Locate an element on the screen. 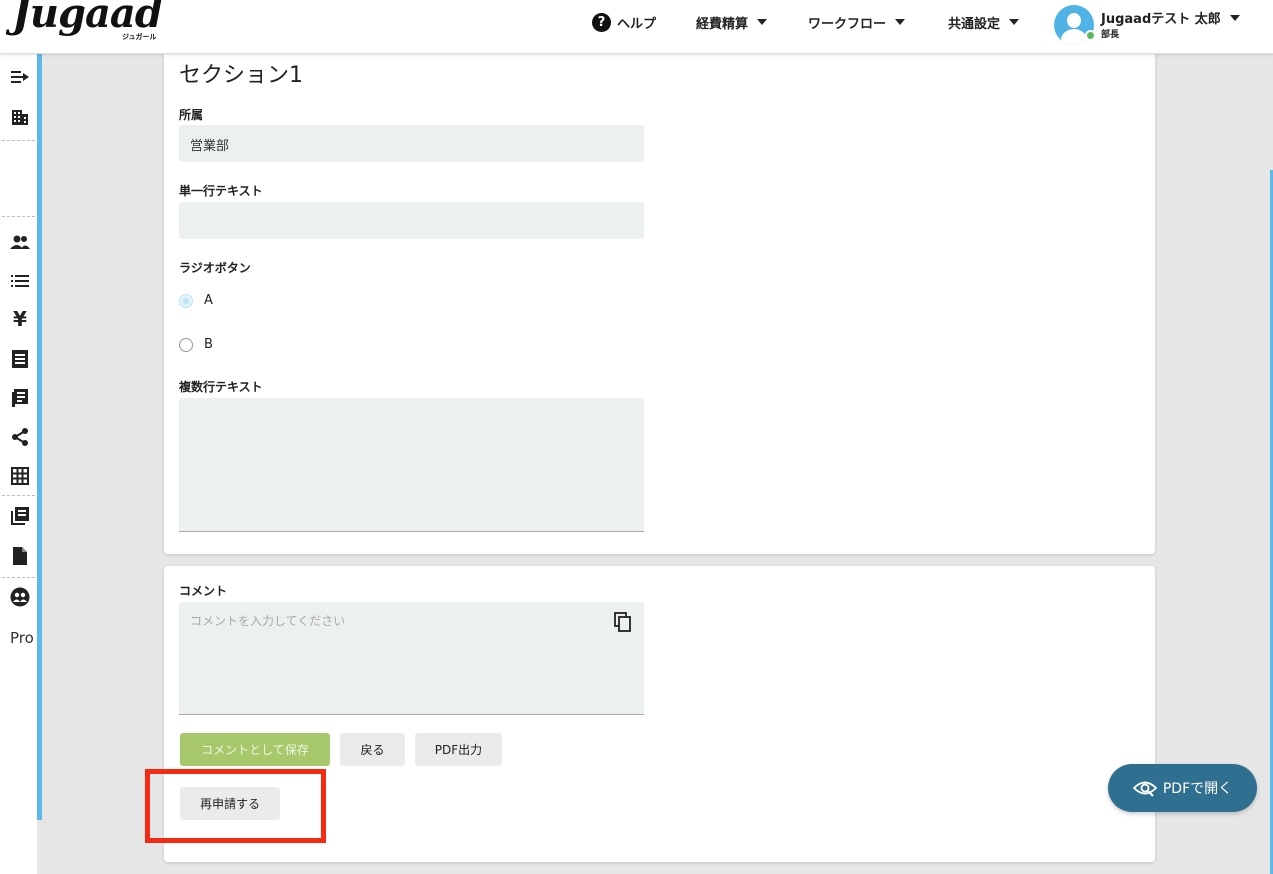 The height and width of the screenshot is (874, 1273). online-status-icon is located at coordinates (1090, 35).